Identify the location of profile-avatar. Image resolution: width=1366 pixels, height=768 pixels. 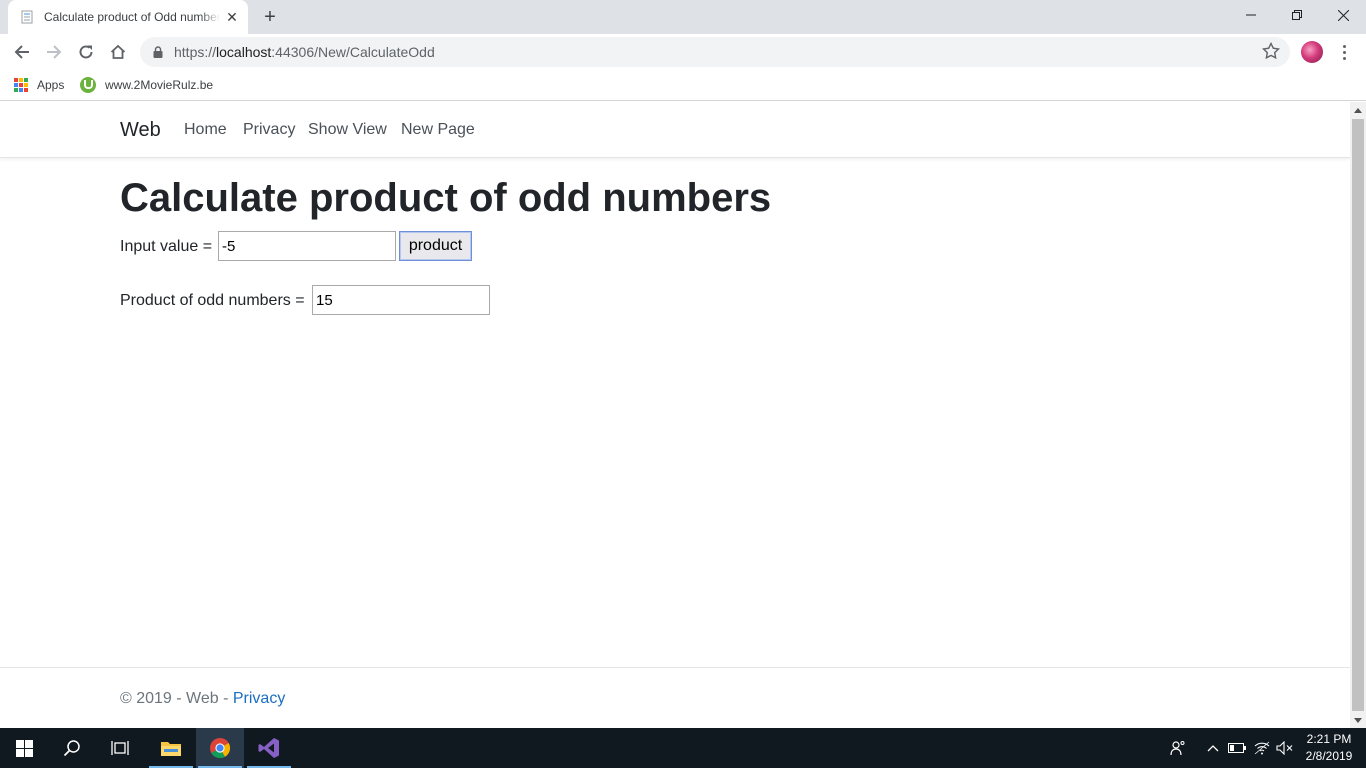
(1312, 52).